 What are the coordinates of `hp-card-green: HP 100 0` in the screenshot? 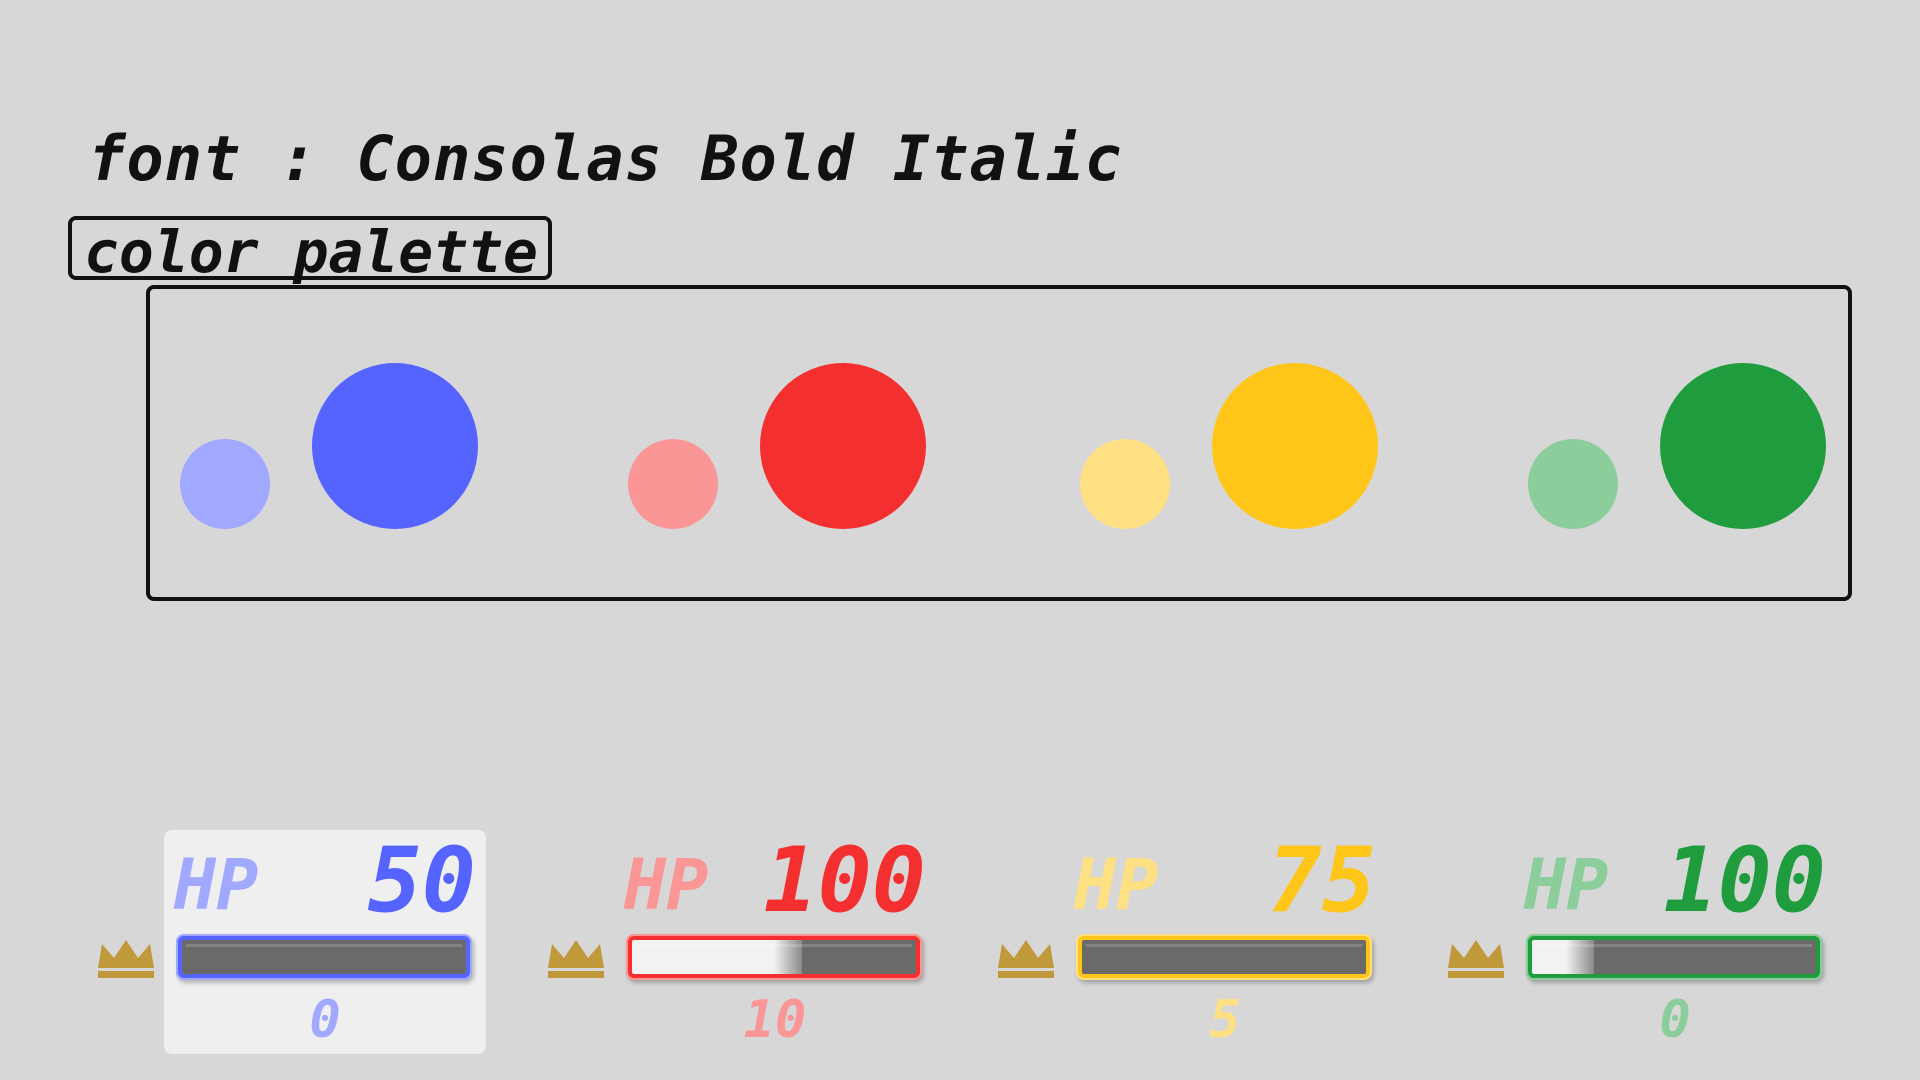 It's located at (1675, 942).